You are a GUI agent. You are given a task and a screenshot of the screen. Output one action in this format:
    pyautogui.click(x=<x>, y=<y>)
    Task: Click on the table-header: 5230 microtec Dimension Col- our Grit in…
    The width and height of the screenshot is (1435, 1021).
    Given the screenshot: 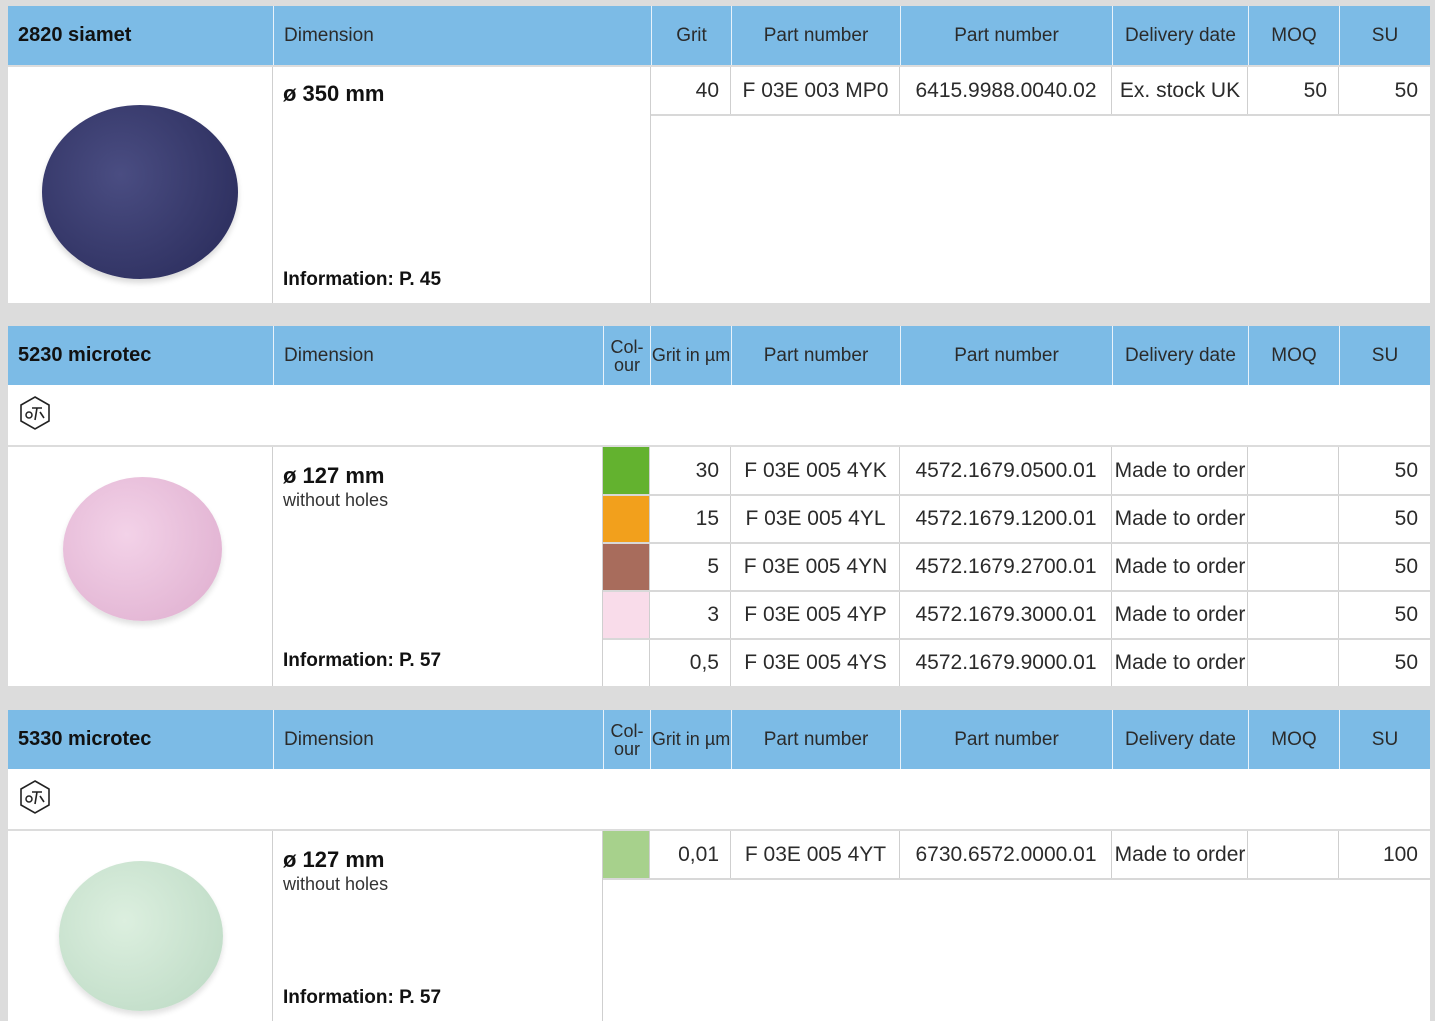 What is the action you would take?
    pyautogui.click(x=719, y=355)
    